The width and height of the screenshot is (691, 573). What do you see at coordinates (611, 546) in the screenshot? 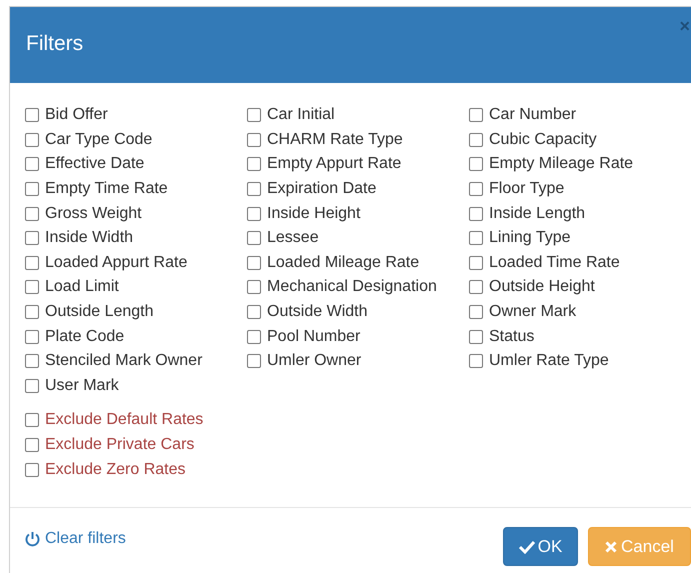
I see `close-icon` at bounding box center [611, 546].